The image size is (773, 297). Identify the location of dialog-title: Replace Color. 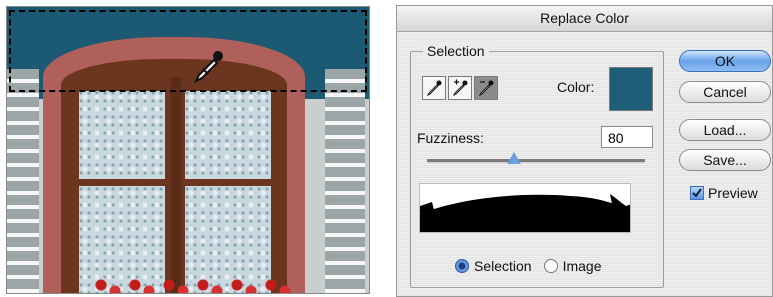
(584, 19).